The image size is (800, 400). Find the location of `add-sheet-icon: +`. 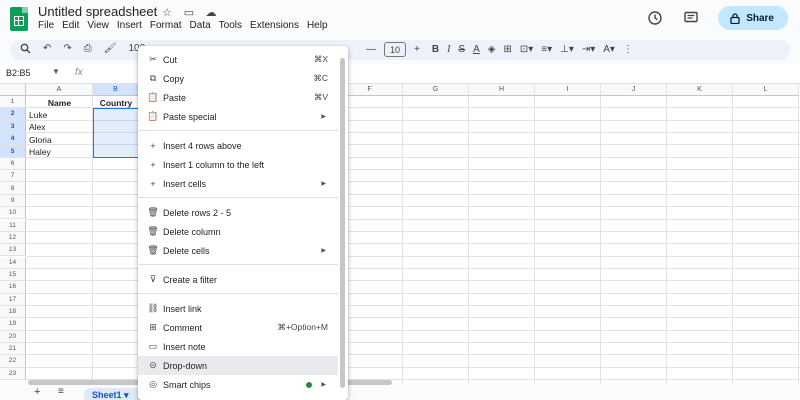

add-sheet-icon: + is located at coordinates (37, 392).